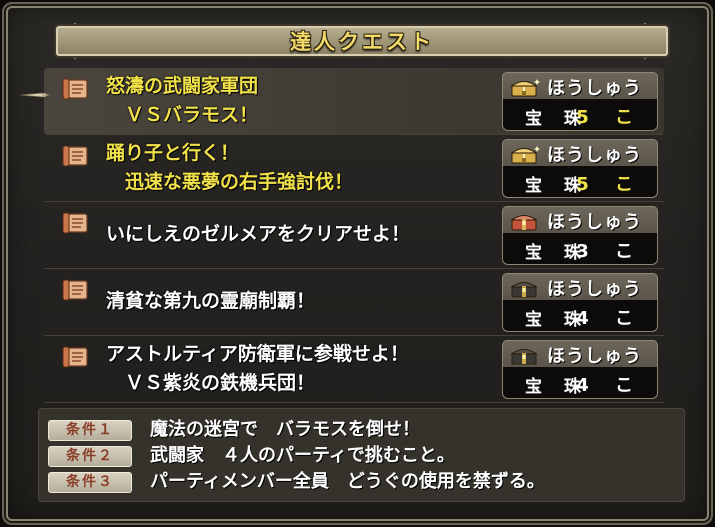 The image size is (715, 527). Describe the element at coordinates (285, 429) in the screenshot. I see `condition-text: 魔法の迷宮で バラモスを倒せ！` at that location.